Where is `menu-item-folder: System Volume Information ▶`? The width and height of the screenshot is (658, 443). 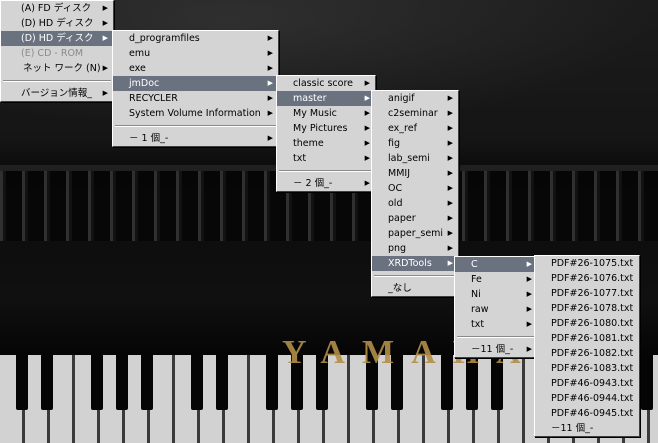
menu-item-folder: System Volume Information ▶ is located at coordinates (195, 113).